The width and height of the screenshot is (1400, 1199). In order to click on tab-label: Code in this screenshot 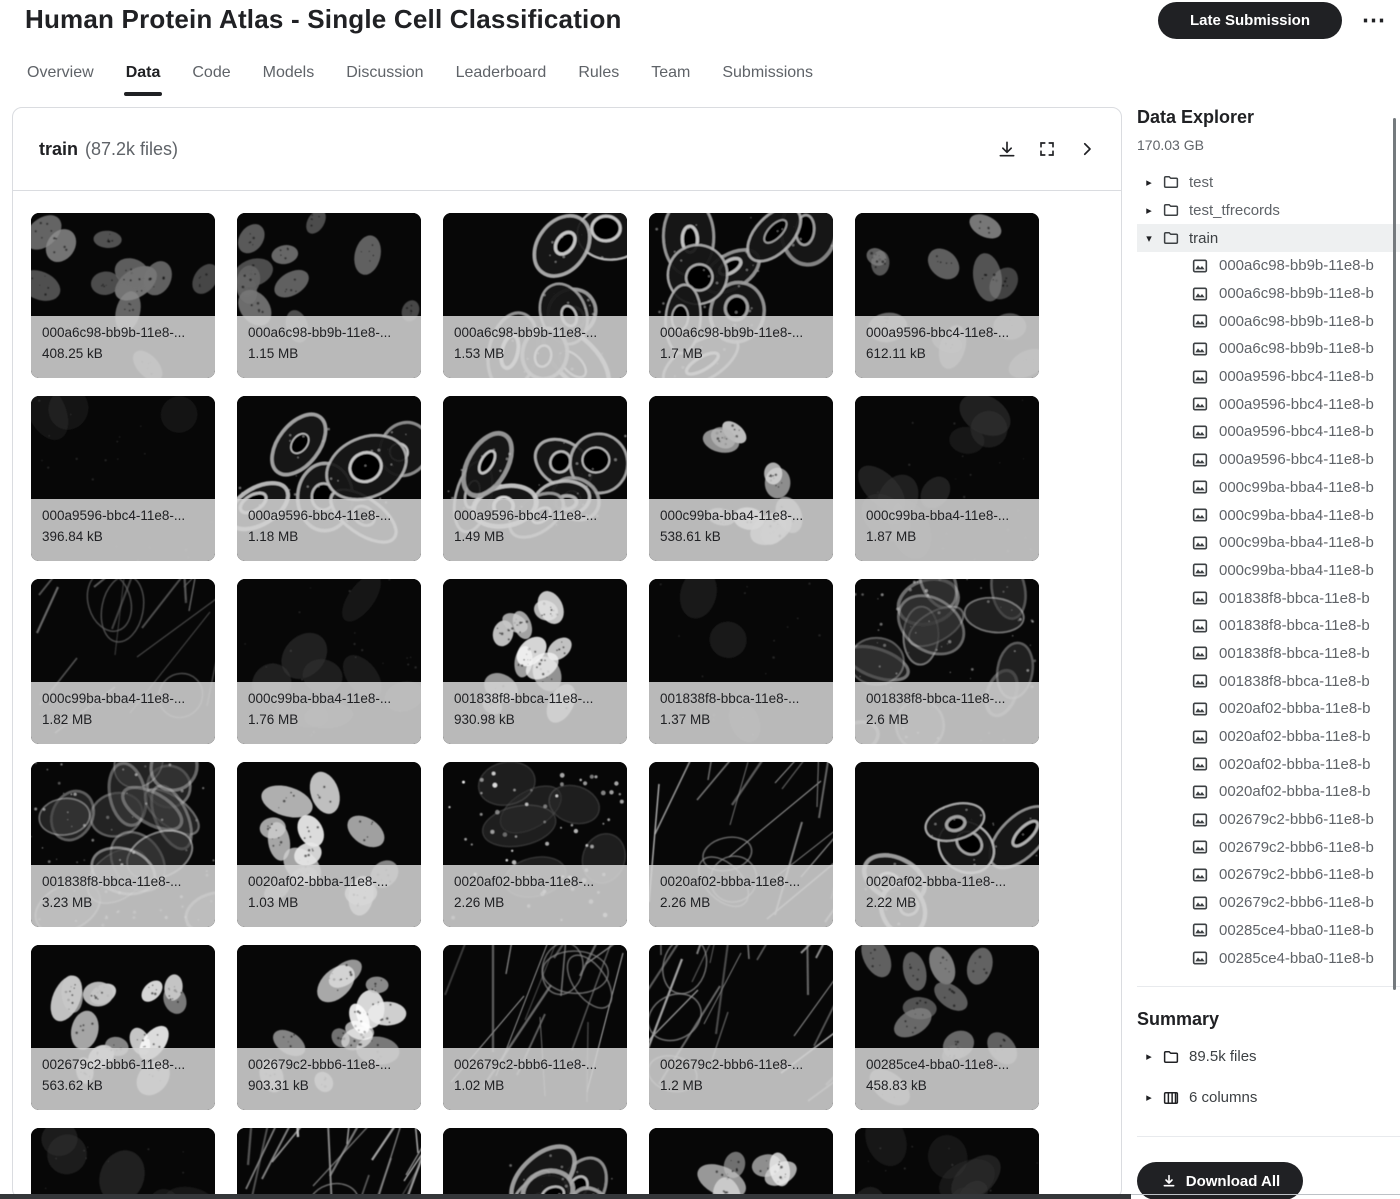, I will do `click(211, 72)`.